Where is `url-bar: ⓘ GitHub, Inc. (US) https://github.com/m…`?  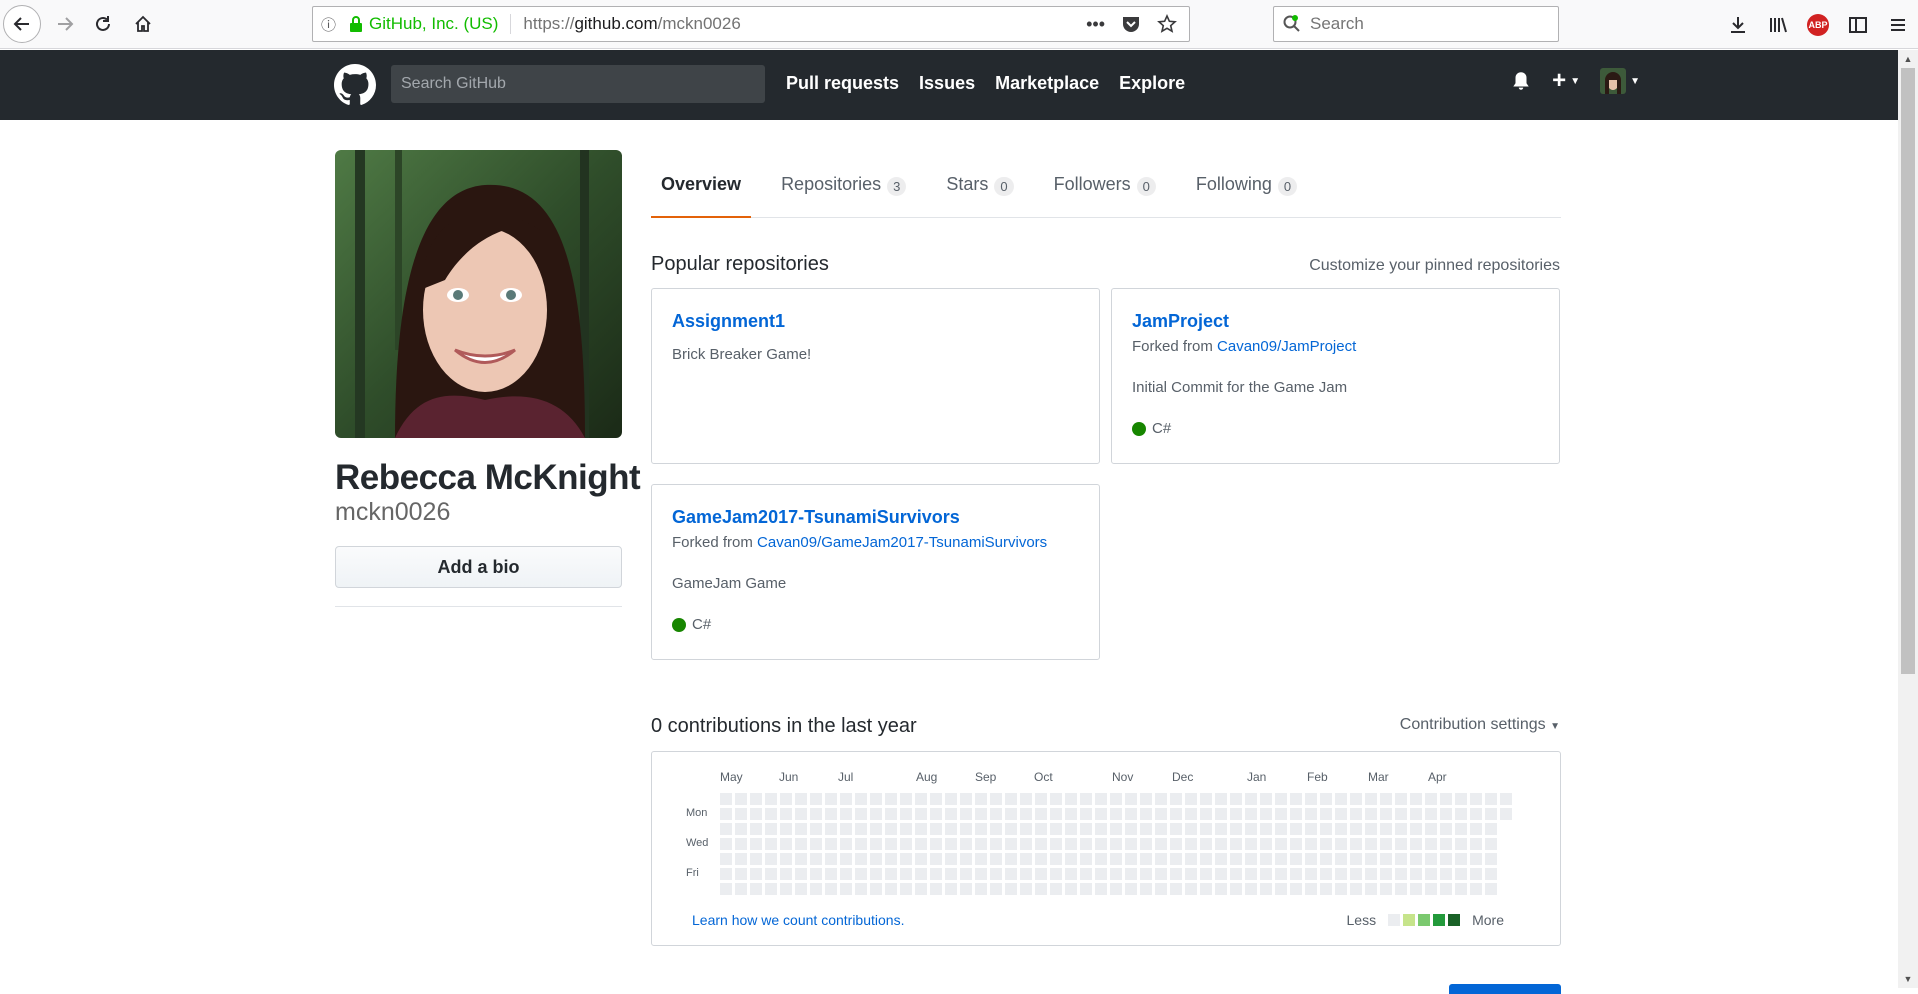
url-bar: ⓘ GitHub, Inc. (US) https://github.com/m… is located at coordinates (751, 24).